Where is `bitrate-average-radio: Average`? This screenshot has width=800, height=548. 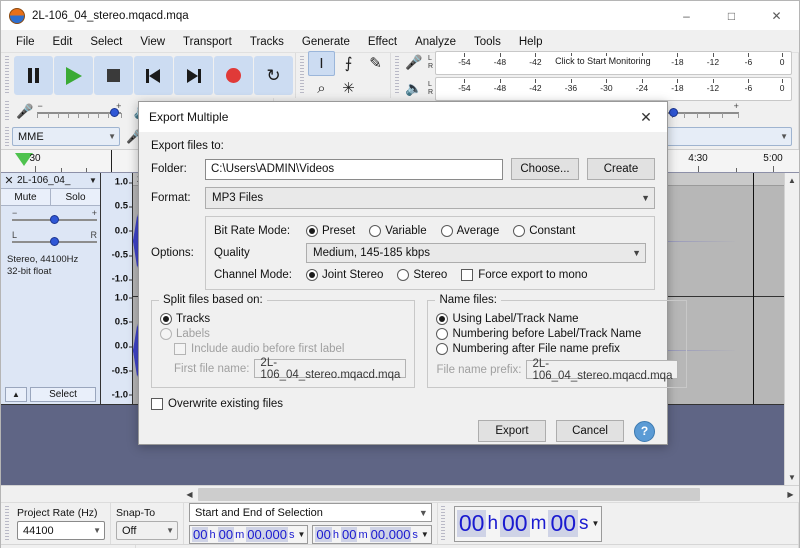
bitrate-average-radio: Average is located at coordinates (469, 231).